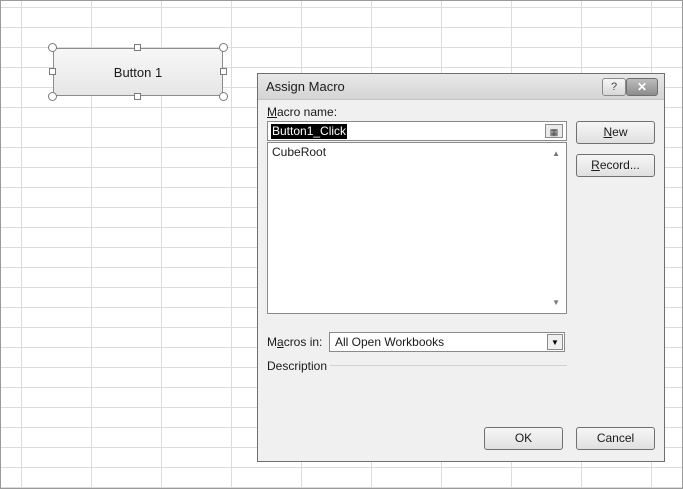 The width and height of the screenshot is (683, 489). I want to click on dialog-title: Assign Macro, so click(305, 86).